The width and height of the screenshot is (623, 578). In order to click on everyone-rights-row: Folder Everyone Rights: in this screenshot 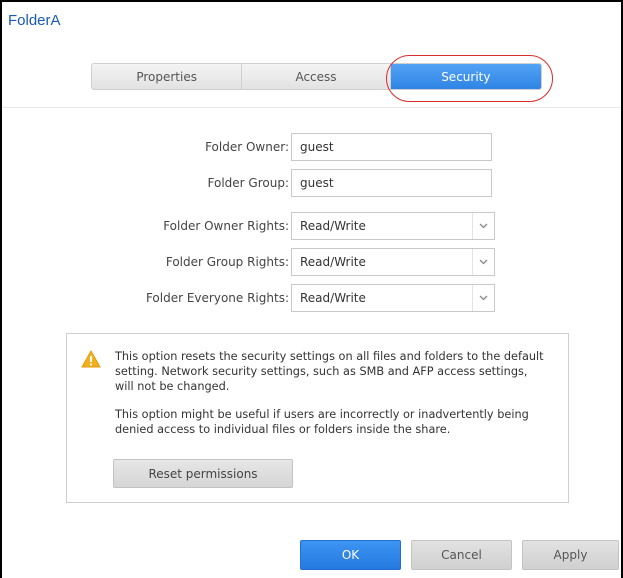, I will do `click(145, 298)`.